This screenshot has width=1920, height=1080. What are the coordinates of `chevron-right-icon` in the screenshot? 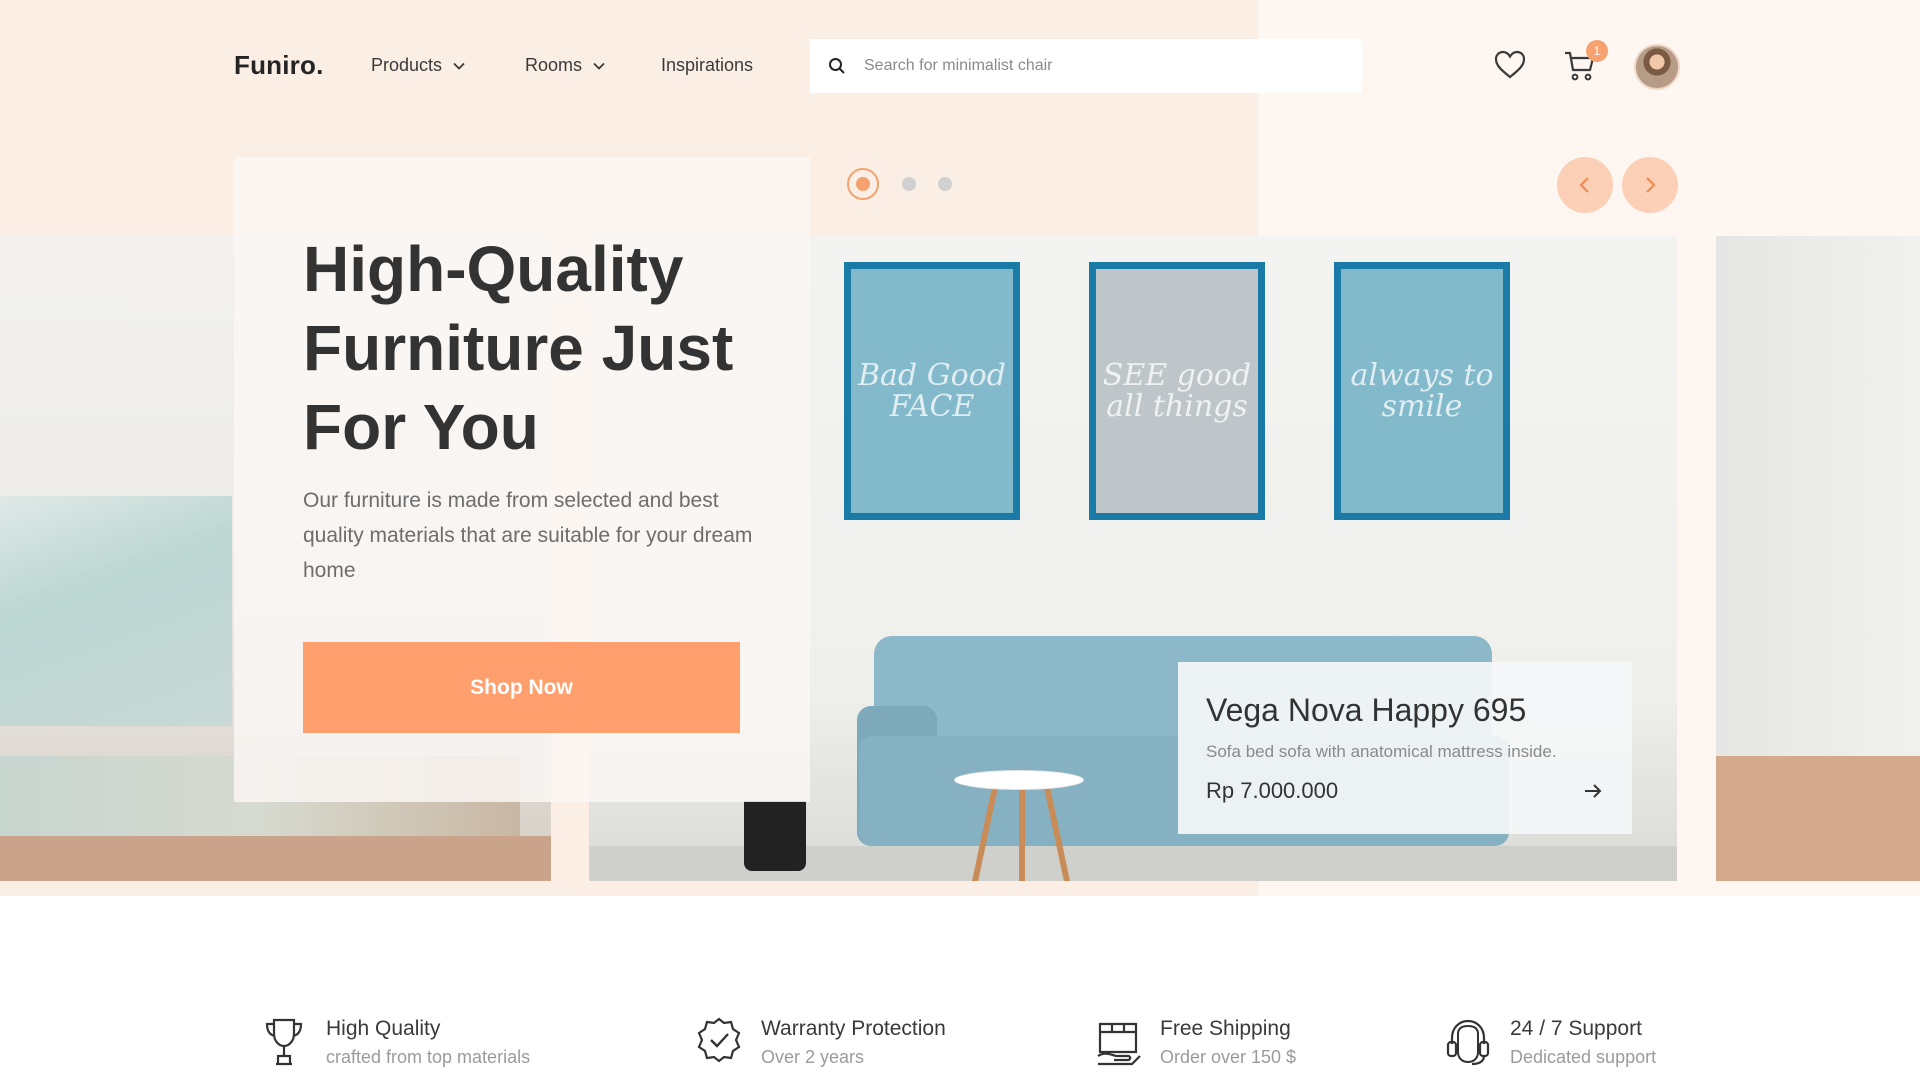 It's located at (1651, 185).